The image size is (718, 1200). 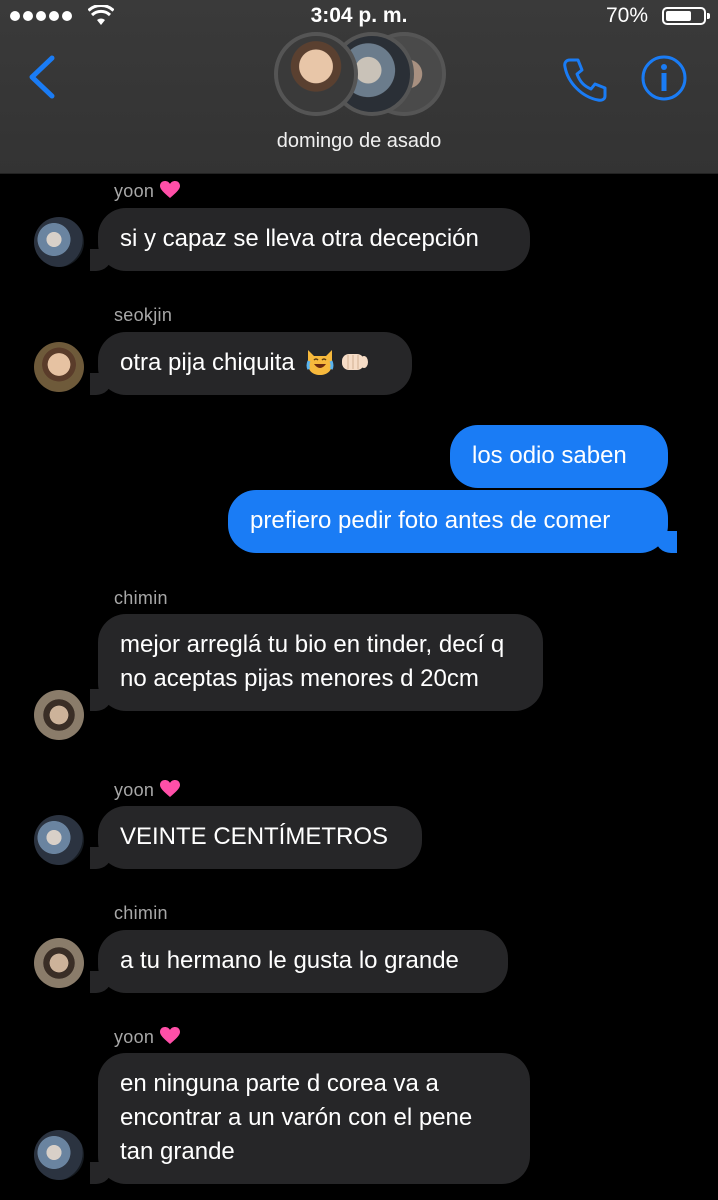 I want to click on message-text: prefiero pedir foto antes de comer, so click(x=430, y=520).